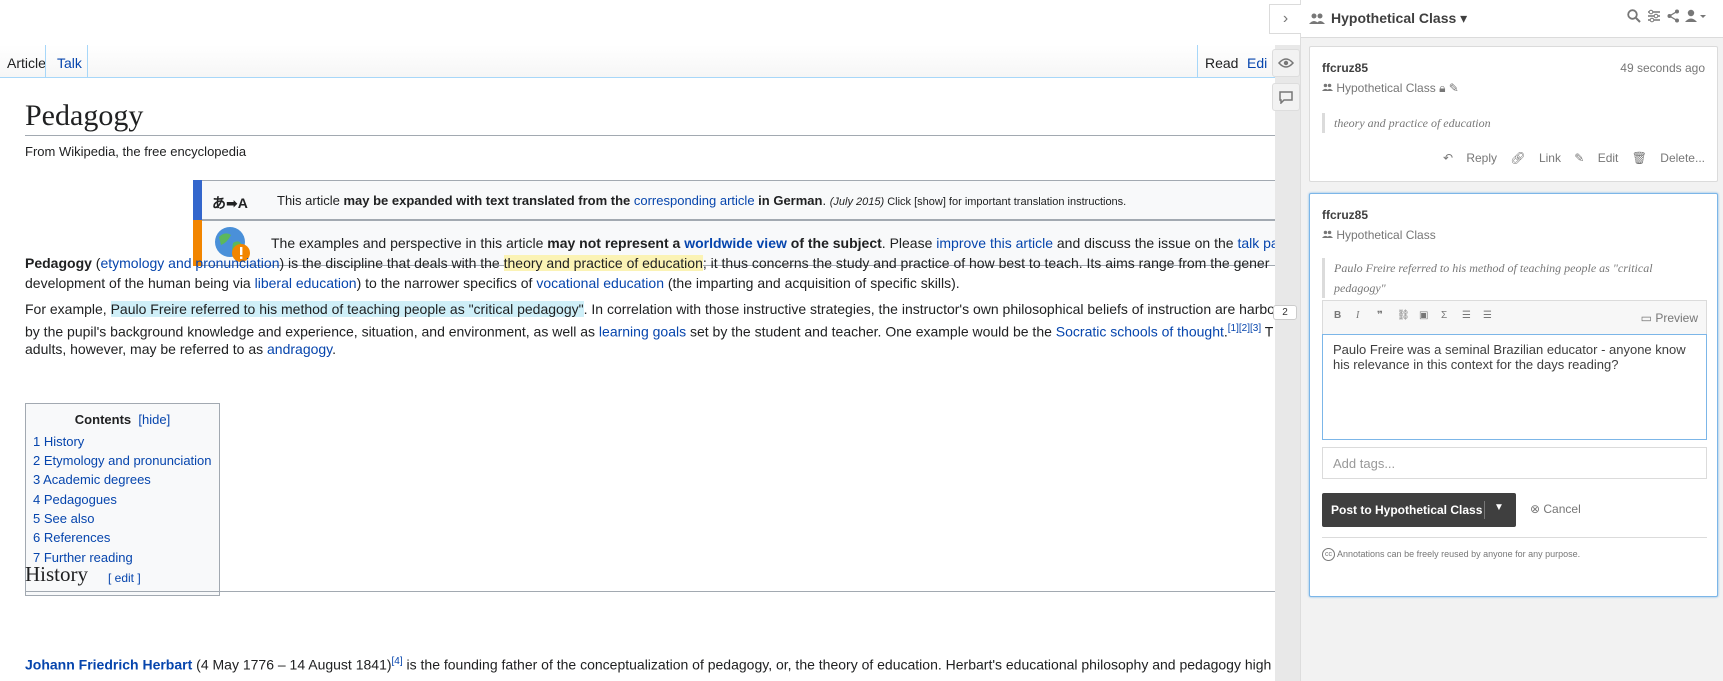 The width and height of the screenshot is (1723, 681). What do you see at coordinates (1357, 315) in the screenshot?
I see `italic-icon: I` at bounding box center [1357, 315].